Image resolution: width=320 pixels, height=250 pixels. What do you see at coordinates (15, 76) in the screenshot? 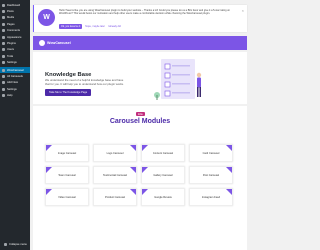
I see `sidebar-item-label: All Carousels` at bounding box center [15, 76].